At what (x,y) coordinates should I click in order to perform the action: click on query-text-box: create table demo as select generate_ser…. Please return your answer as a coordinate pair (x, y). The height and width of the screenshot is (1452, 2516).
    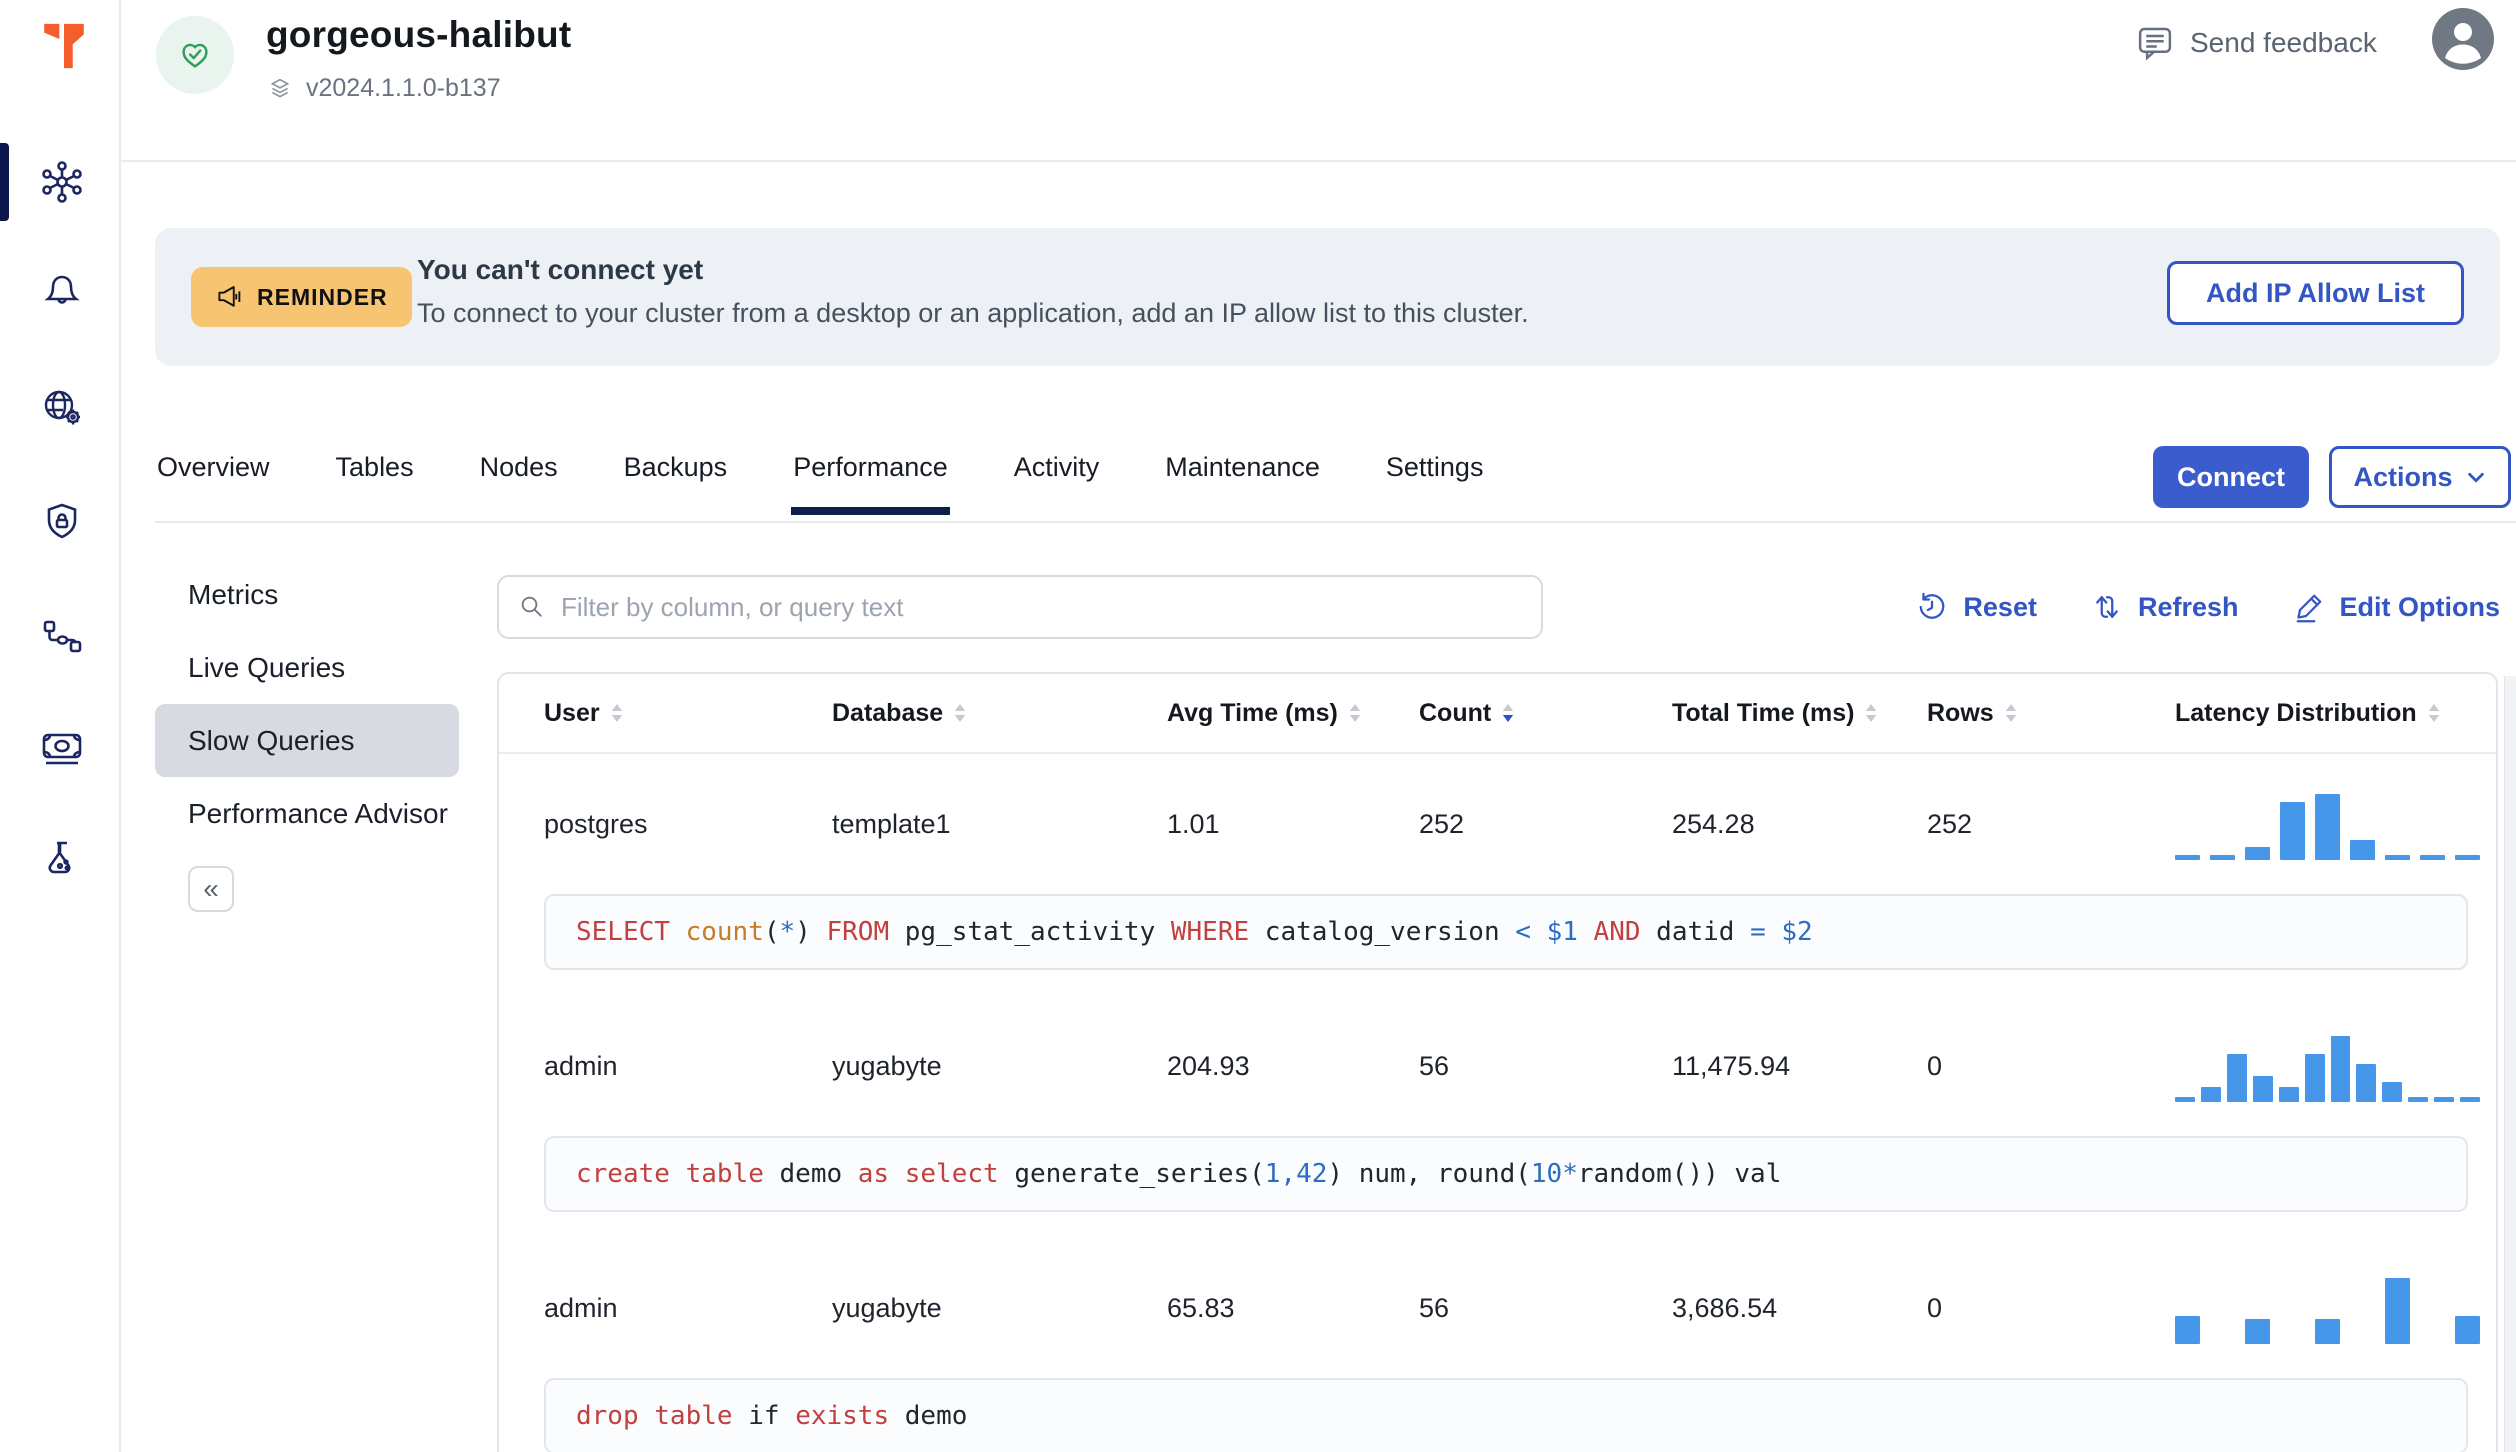
    Looking at the image, I should click on (1506, 1174).